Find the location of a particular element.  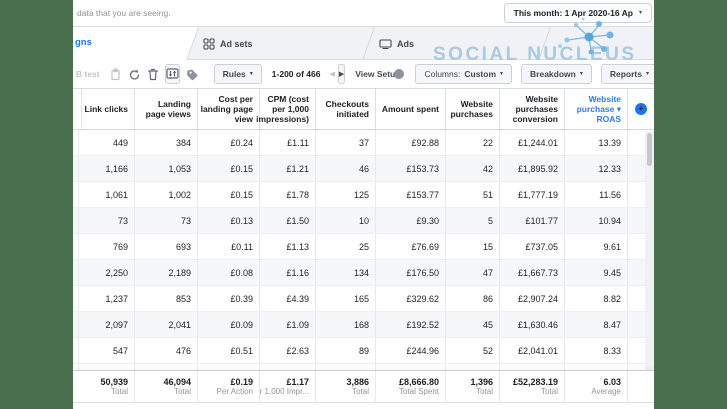

clipboard-icon is located at coordinates (115, 73).